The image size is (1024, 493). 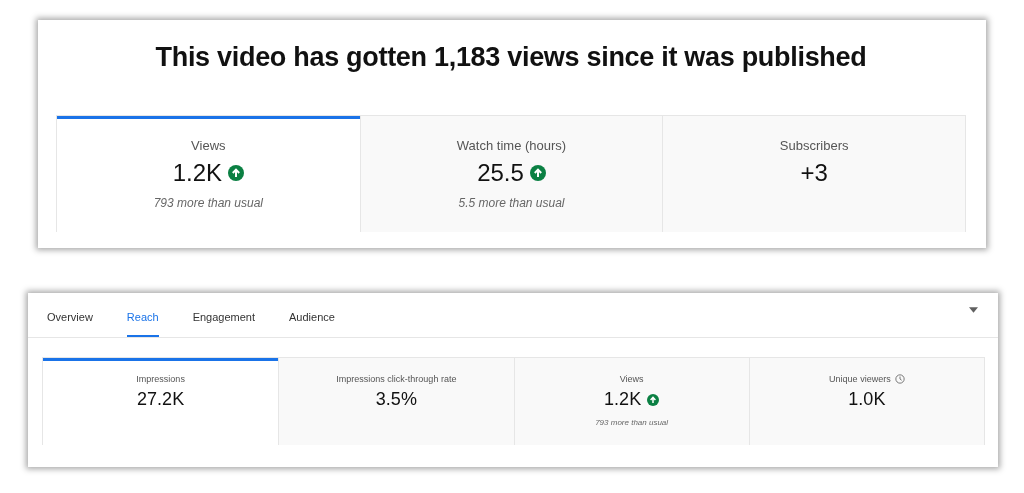 I want to click on caret-icon, so click(x=973, y=310).